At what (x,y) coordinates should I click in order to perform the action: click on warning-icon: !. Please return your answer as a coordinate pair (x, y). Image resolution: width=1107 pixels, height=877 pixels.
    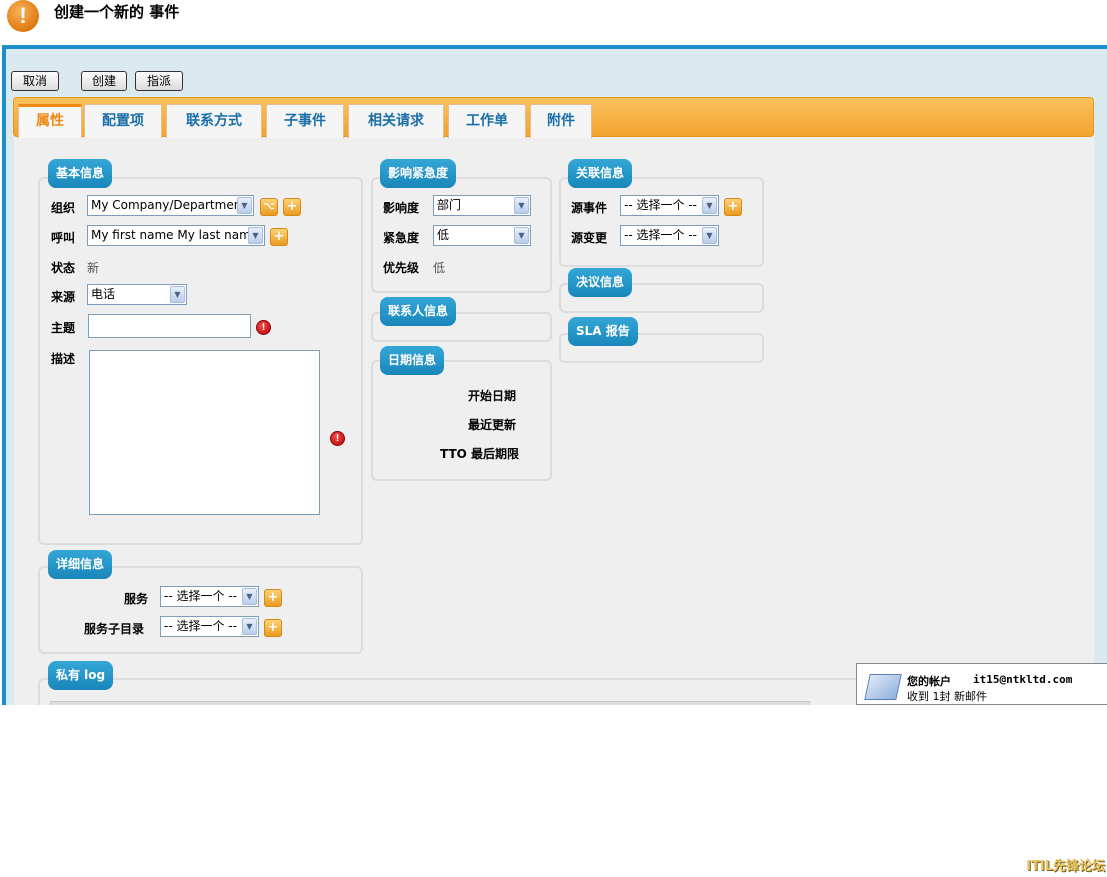
    Looking at the image, I should click on (23, 16).